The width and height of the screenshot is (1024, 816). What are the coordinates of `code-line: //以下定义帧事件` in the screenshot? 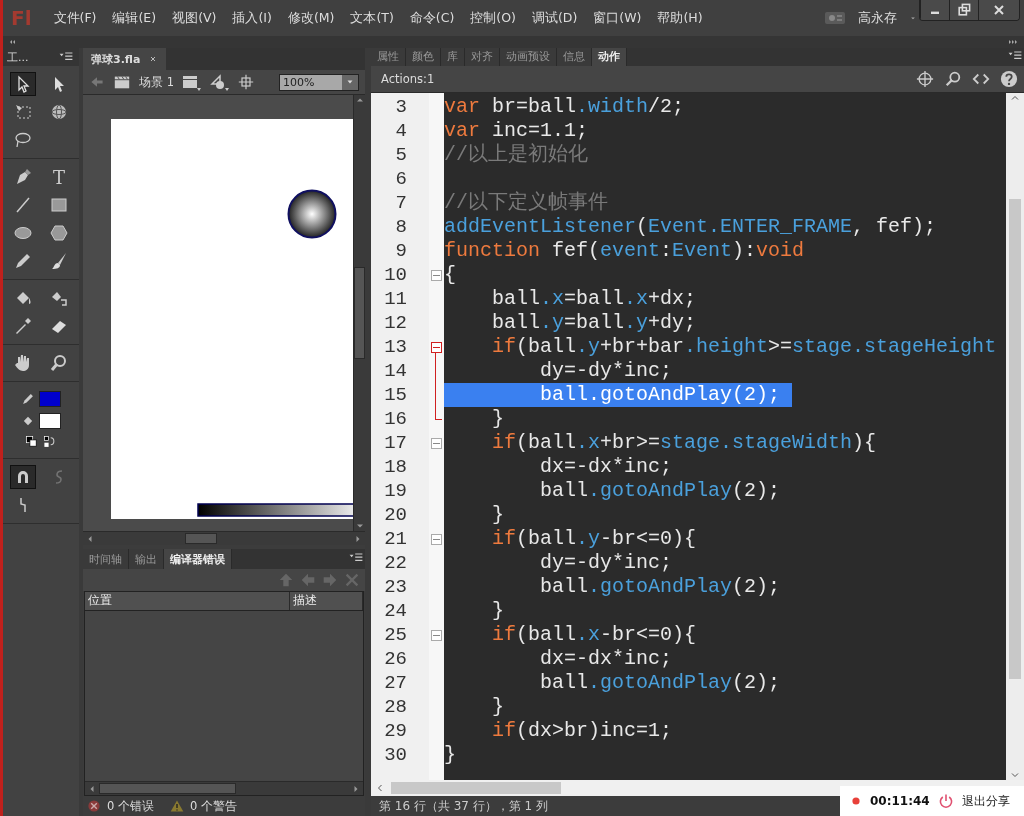 It's located at (526, 203).